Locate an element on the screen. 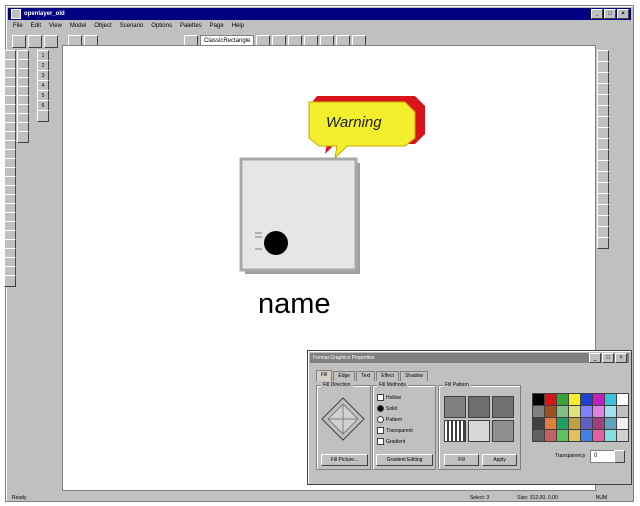  status-select: Select: 3 is located at coordinates (479, 497).